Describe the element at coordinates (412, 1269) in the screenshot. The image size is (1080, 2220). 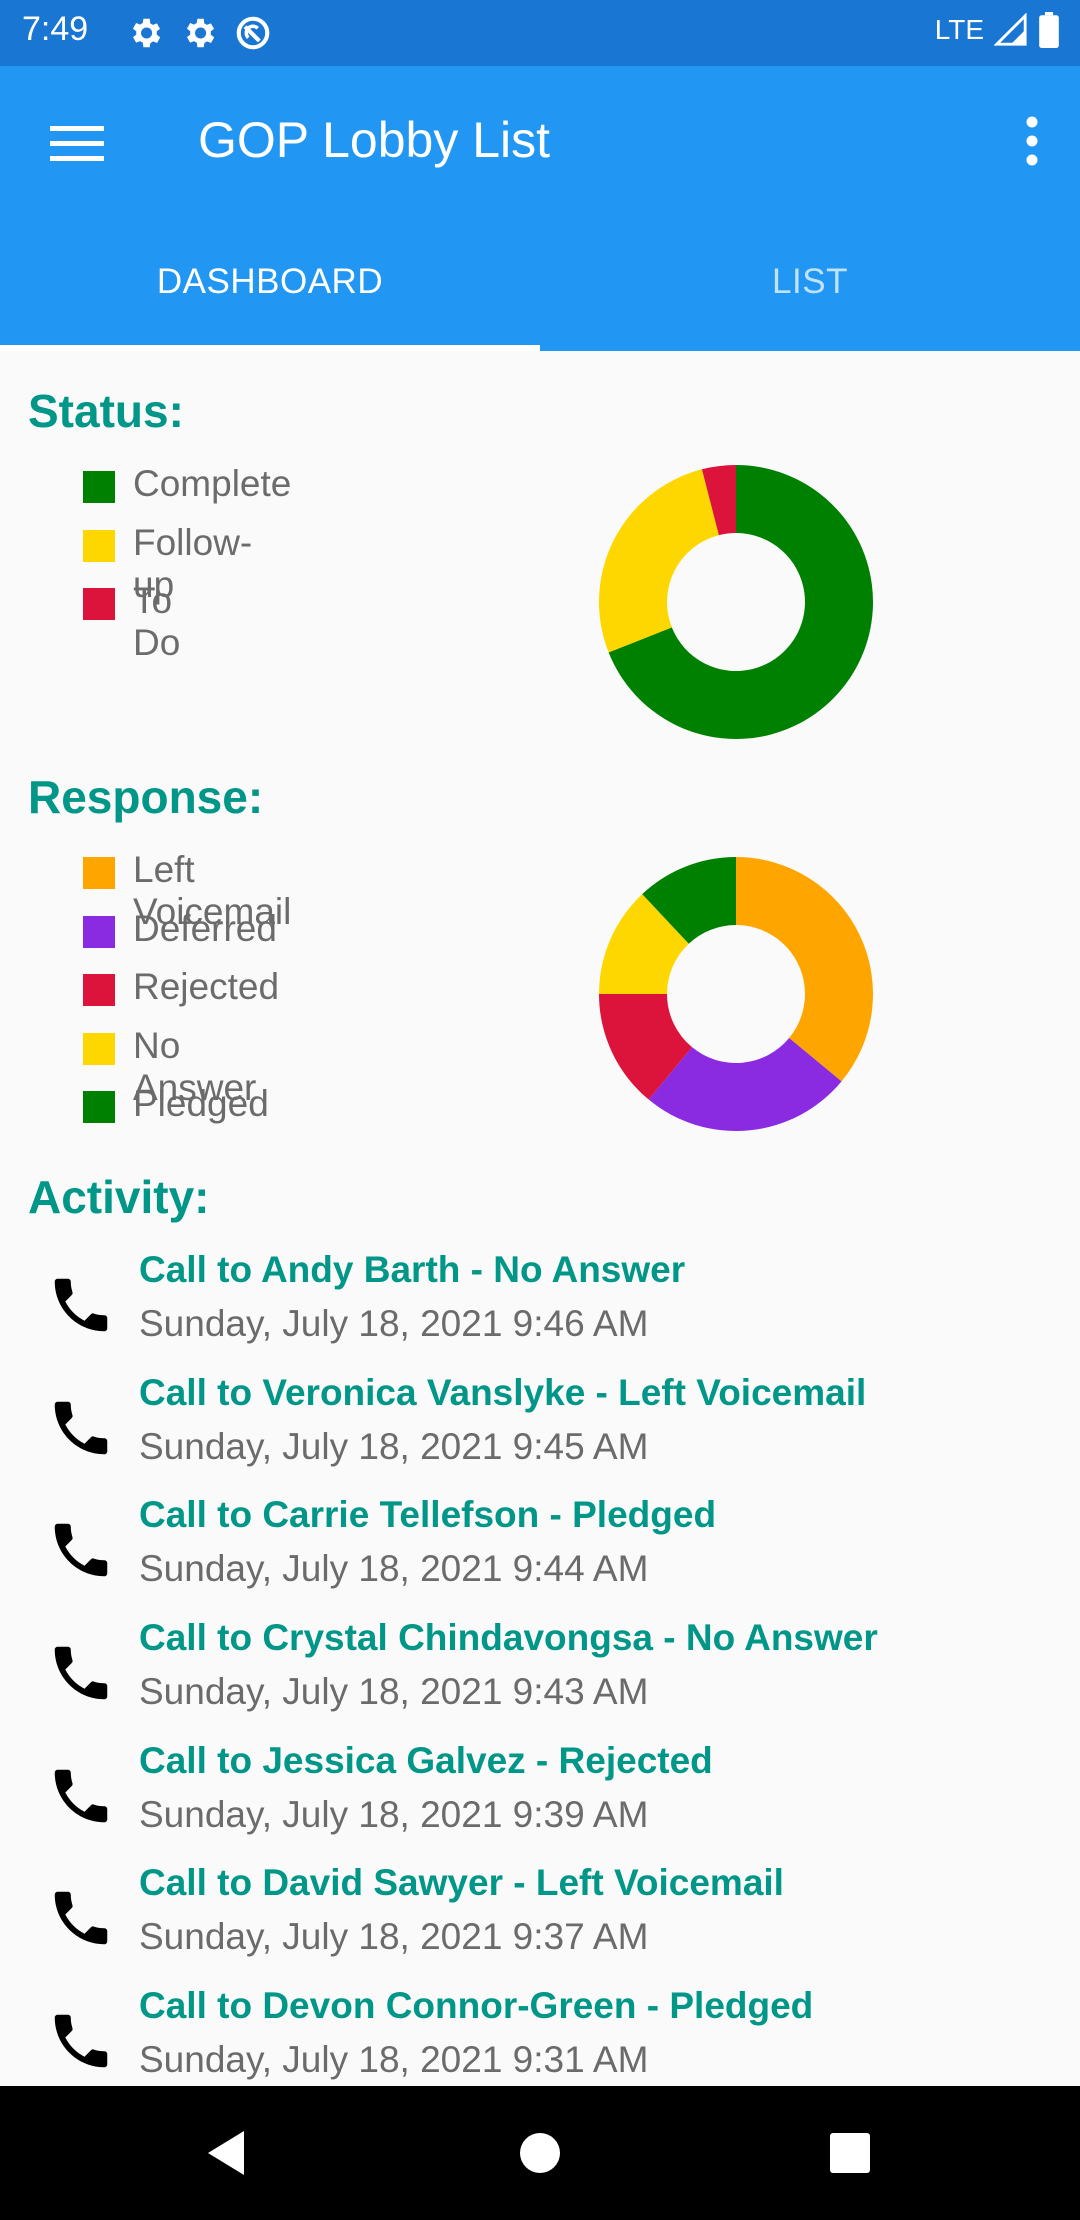
I see `activity-title: Call to Andy Barth - No Answer` at that location.